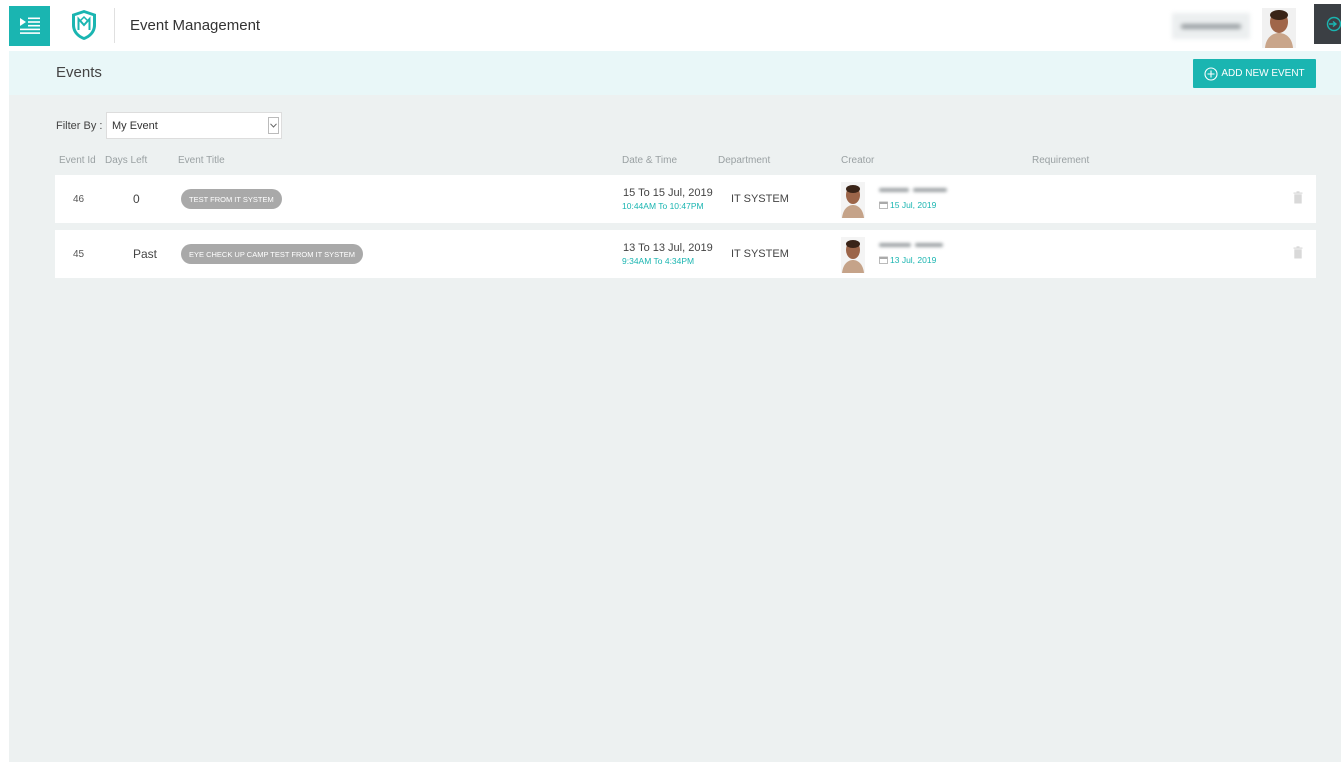 The height and width of the screenshot is (762, 1341). Describe the element at coordinates (913, 260) in the screenshot. I see `created-date-text: 13 Jul, 2019` at that location.